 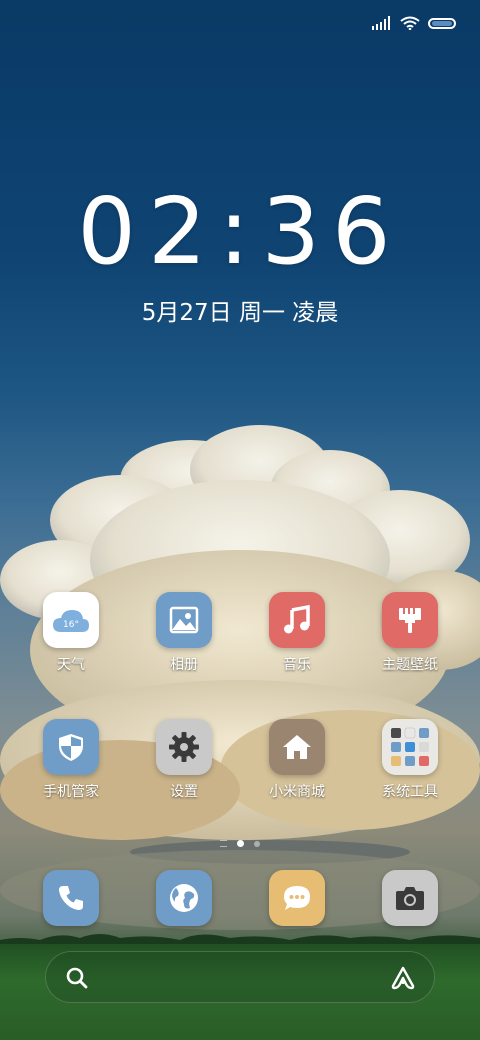 I want to click on app-label: 相册, so click(x=184, y=665).